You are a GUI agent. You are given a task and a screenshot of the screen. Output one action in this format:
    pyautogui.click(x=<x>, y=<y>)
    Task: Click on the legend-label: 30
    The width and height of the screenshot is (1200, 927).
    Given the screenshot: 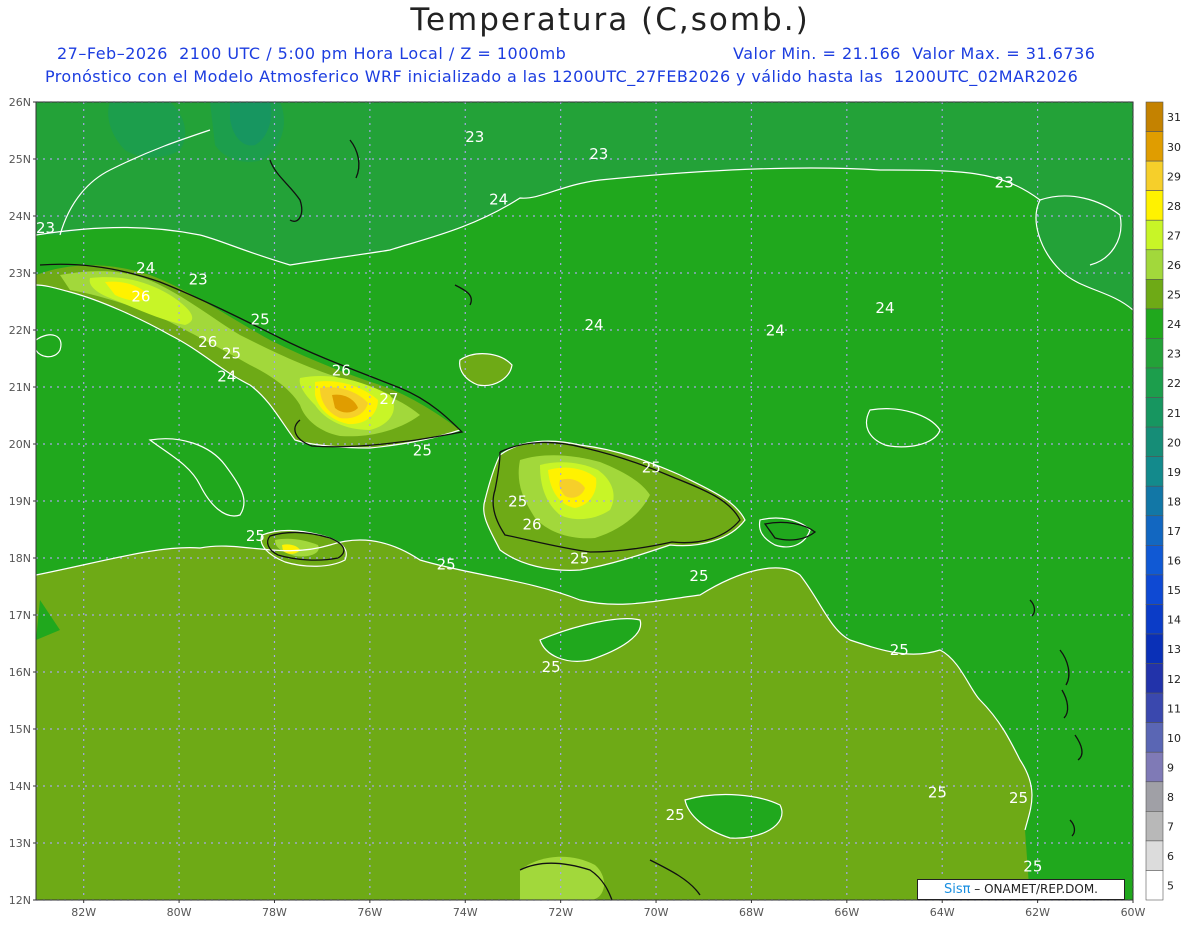 What is the action you would take?
    pyautogui.click(x=1174, y=147)
    